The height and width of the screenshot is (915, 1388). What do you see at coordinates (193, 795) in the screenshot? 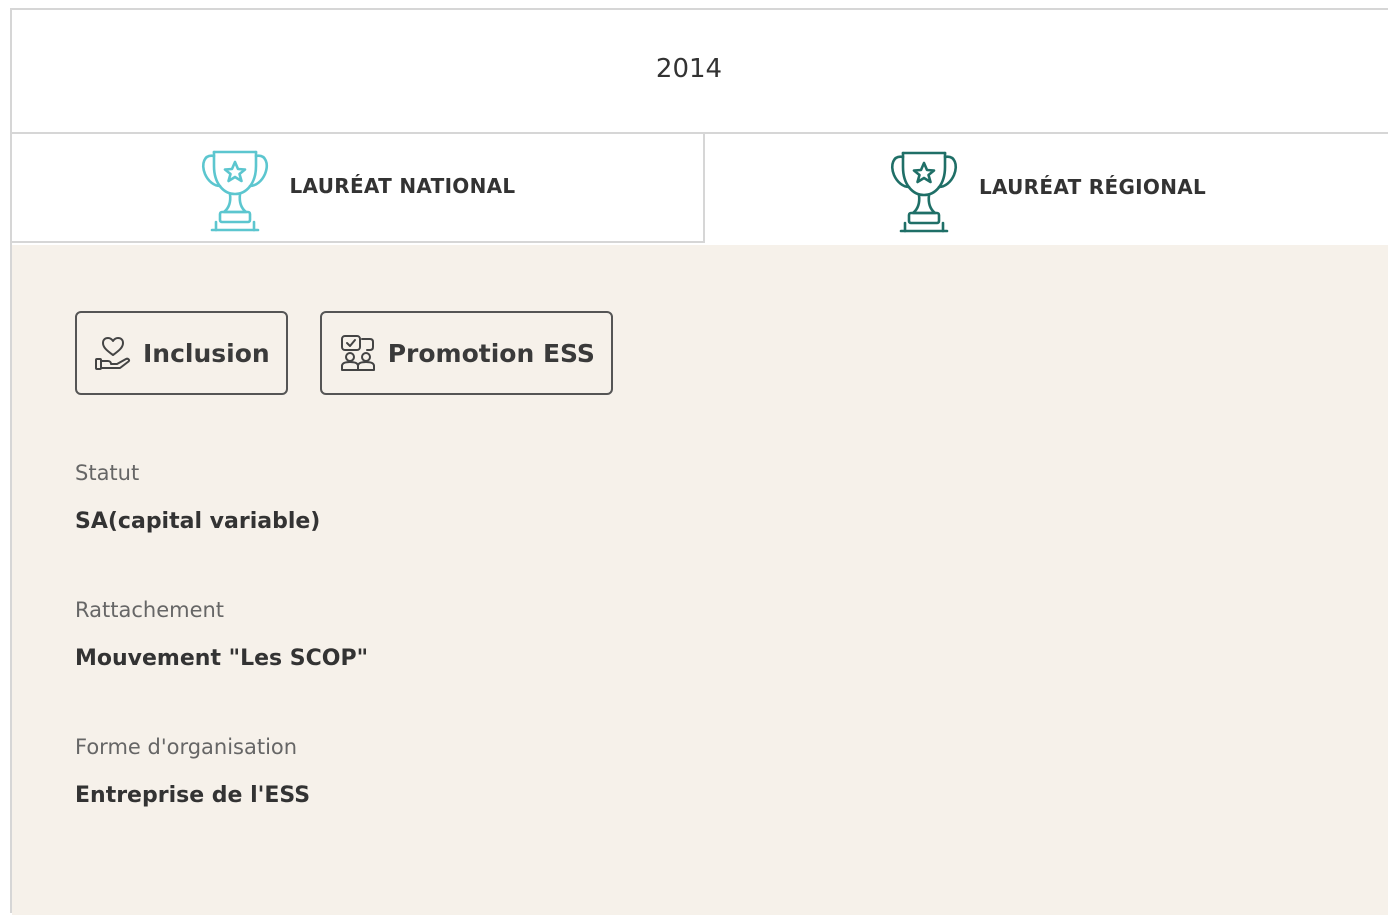
I see `field-forme-organisation-value: Entreprise de l'ESS` at bounding box center [193, 795].